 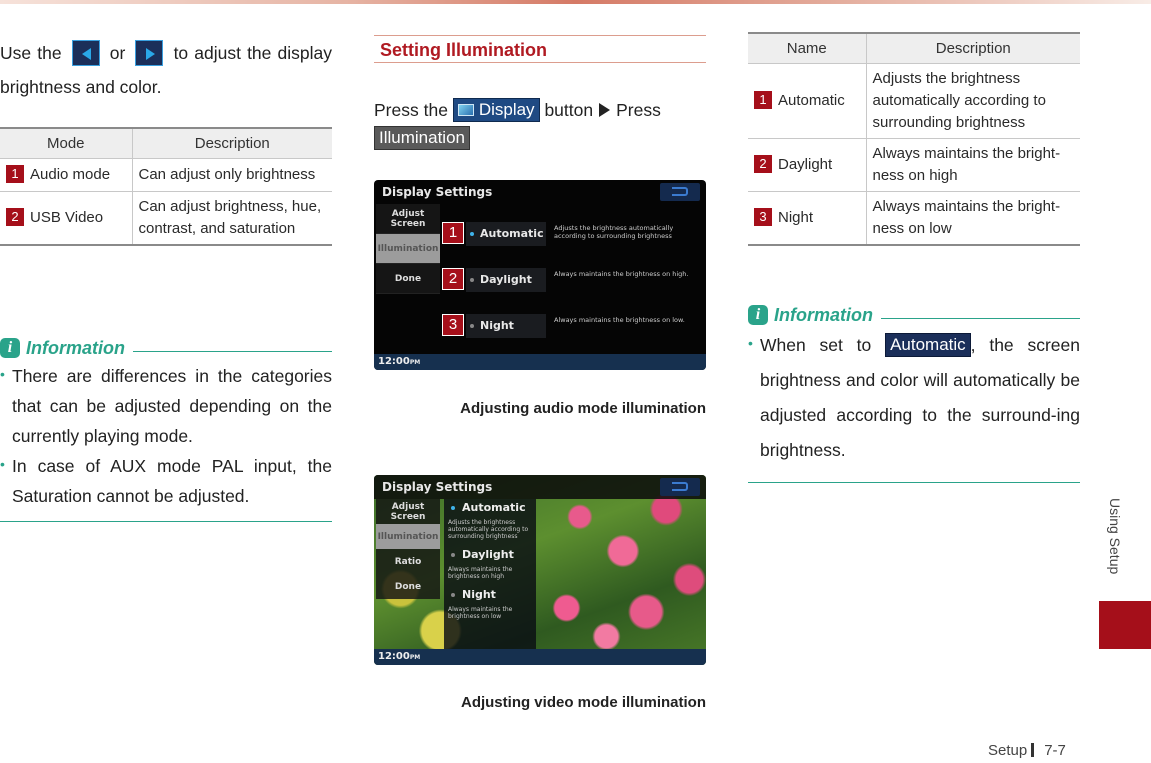 What do you see at coordinates (805, 164) in the screenshot?
I see `option-name: Daylight` at bounding box center [805, 164].